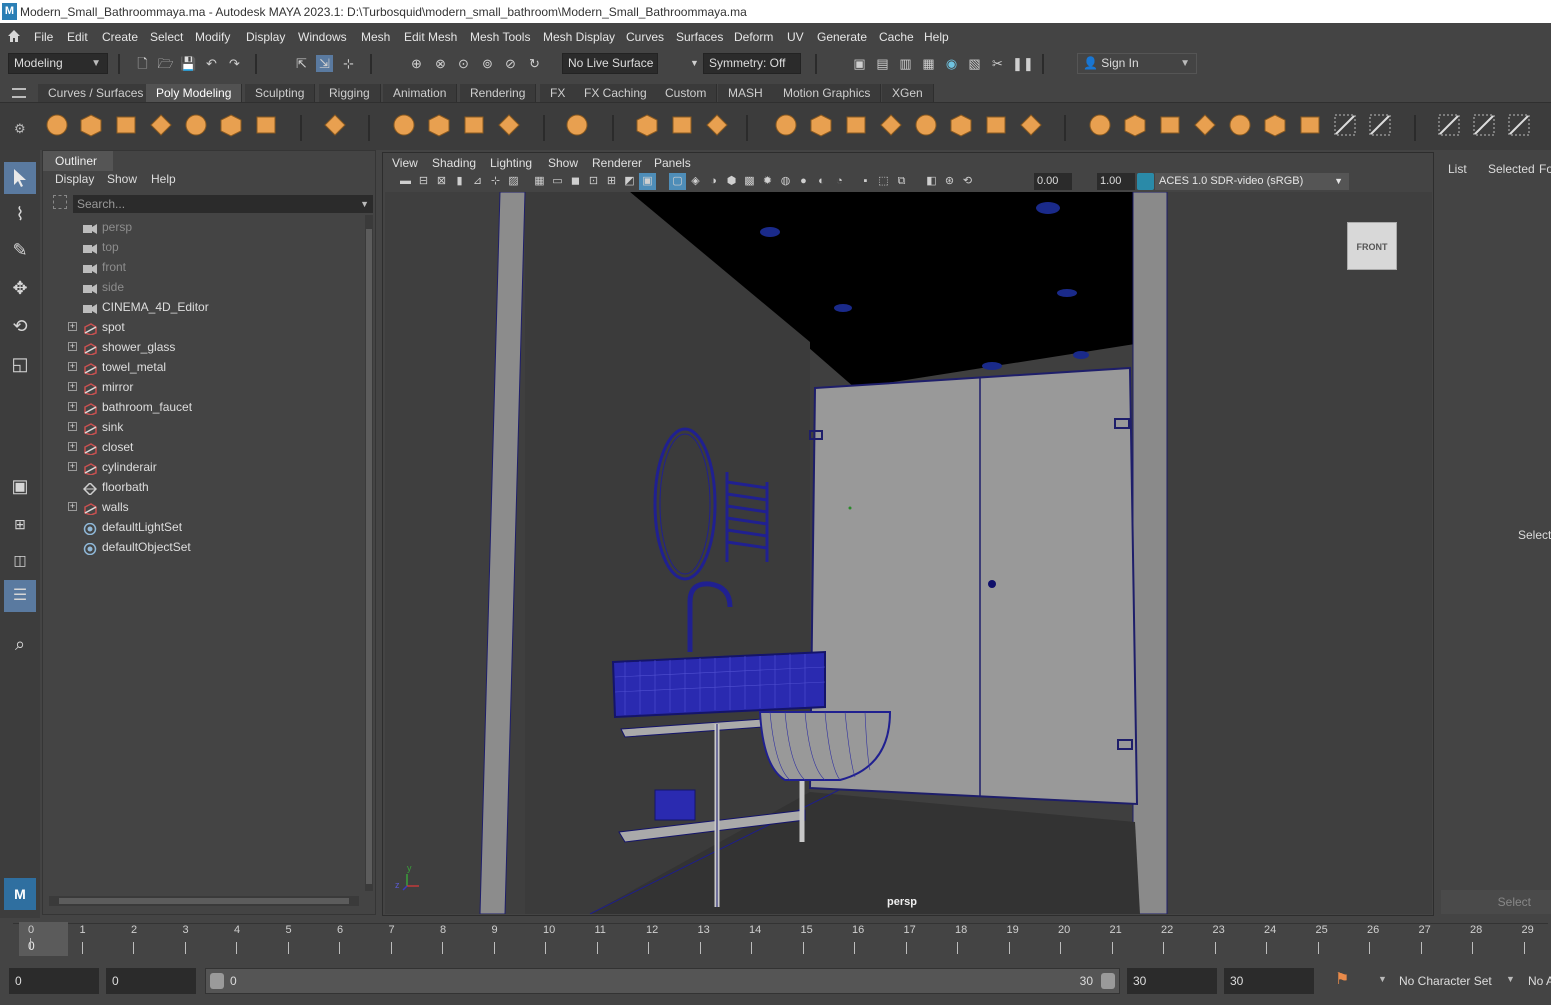  I want to click on exposure-icon: ⊛, so click(949, 181).